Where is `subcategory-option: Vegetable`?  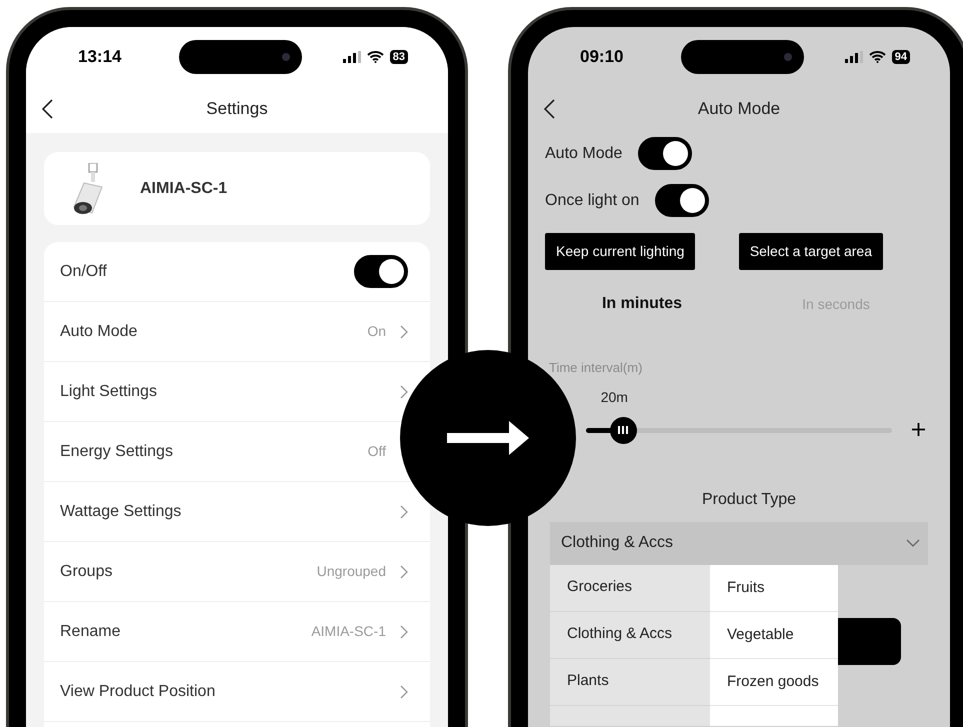 subcategory-option: Vegetable is located at coordinates (774, 635).